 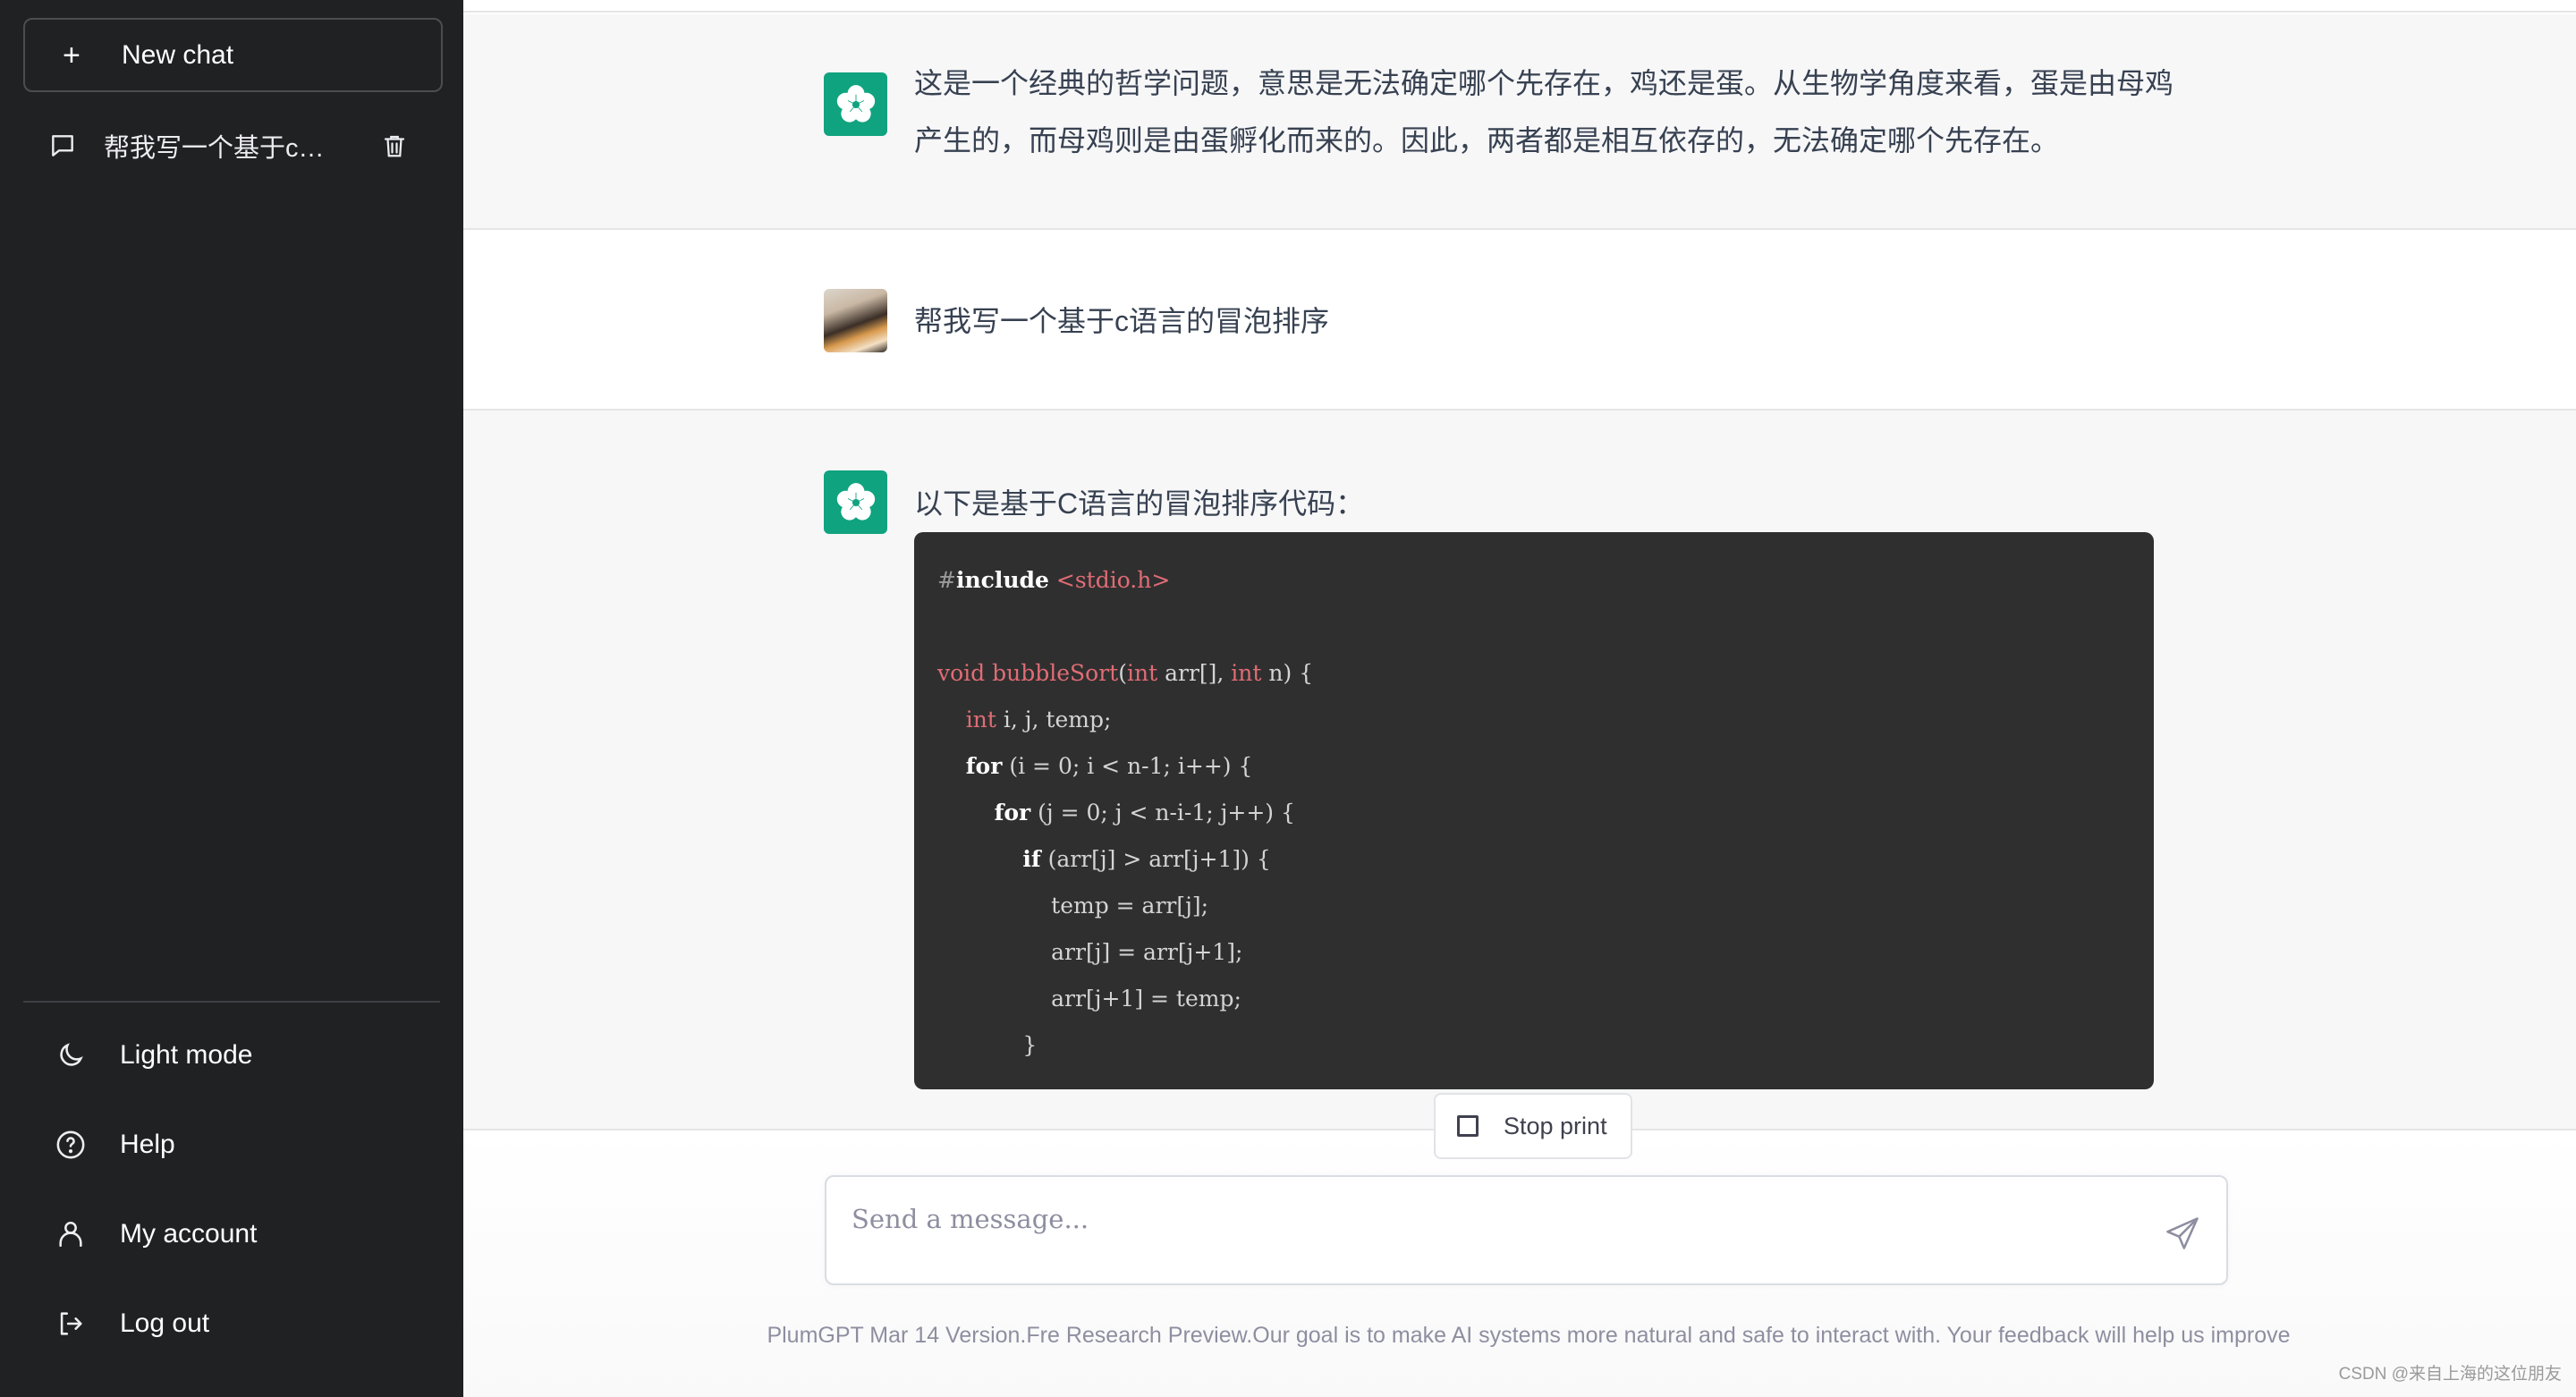 What do you see at coordinates (1125, 673) in the screenshot?
I see `code-line: void bubbleSort(int arr[], int n) {` at bounding box center [1125, 673].